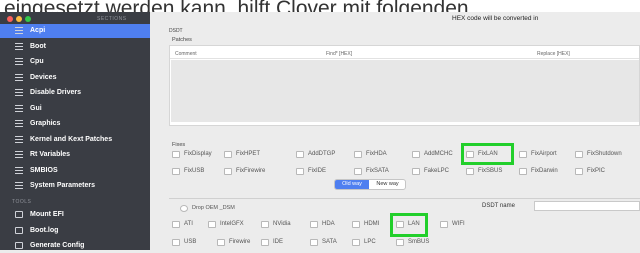  What do you see at coordinates (57, 245) in the screenshot?
I see `sidebar-item-label: Generate Config` at bounding box center [57, 245].